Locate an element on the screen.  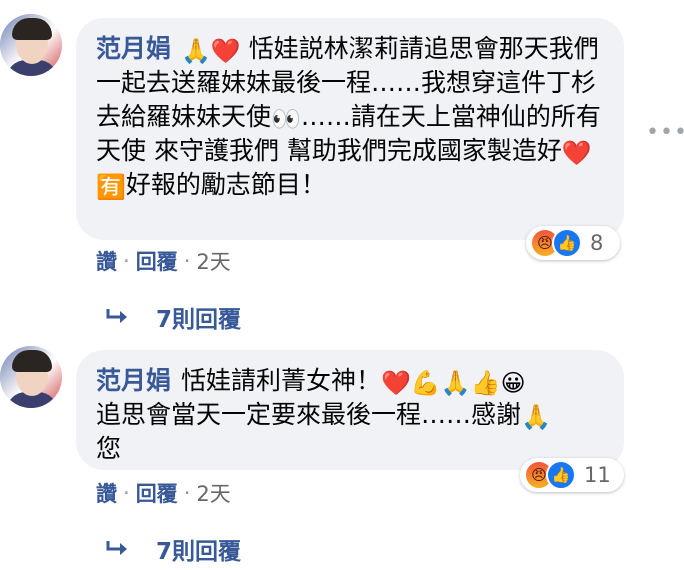
reaction-count: 11 is located at coordinates (597, 475).